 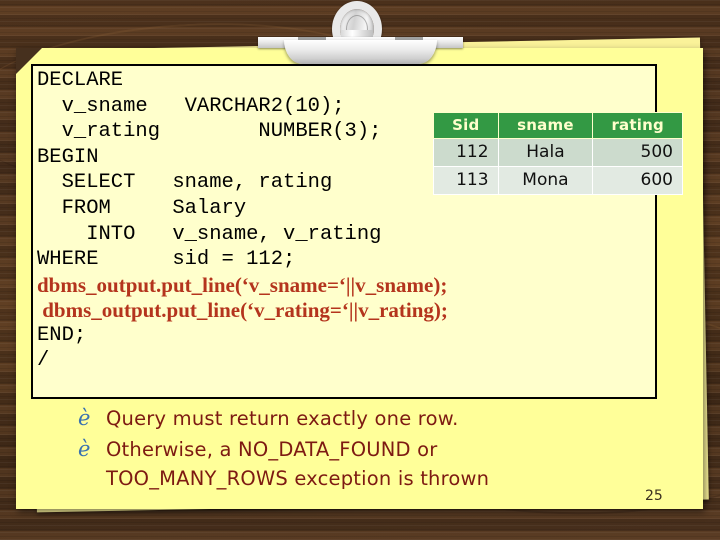 I want to click on bullet-text-1: Query must return exactly one row., so click(x=282, y=418).